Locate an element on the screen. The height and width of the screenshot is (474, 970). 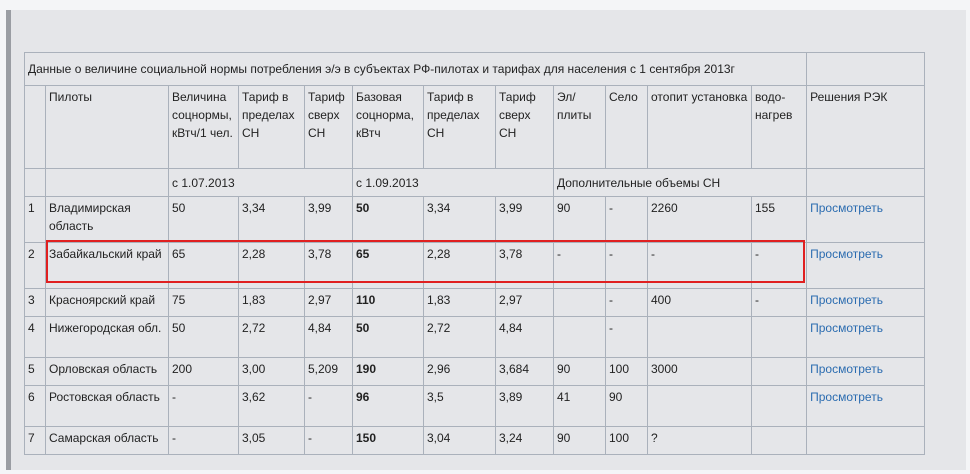
row-water-cell: - is located at coordinates (779, 265).